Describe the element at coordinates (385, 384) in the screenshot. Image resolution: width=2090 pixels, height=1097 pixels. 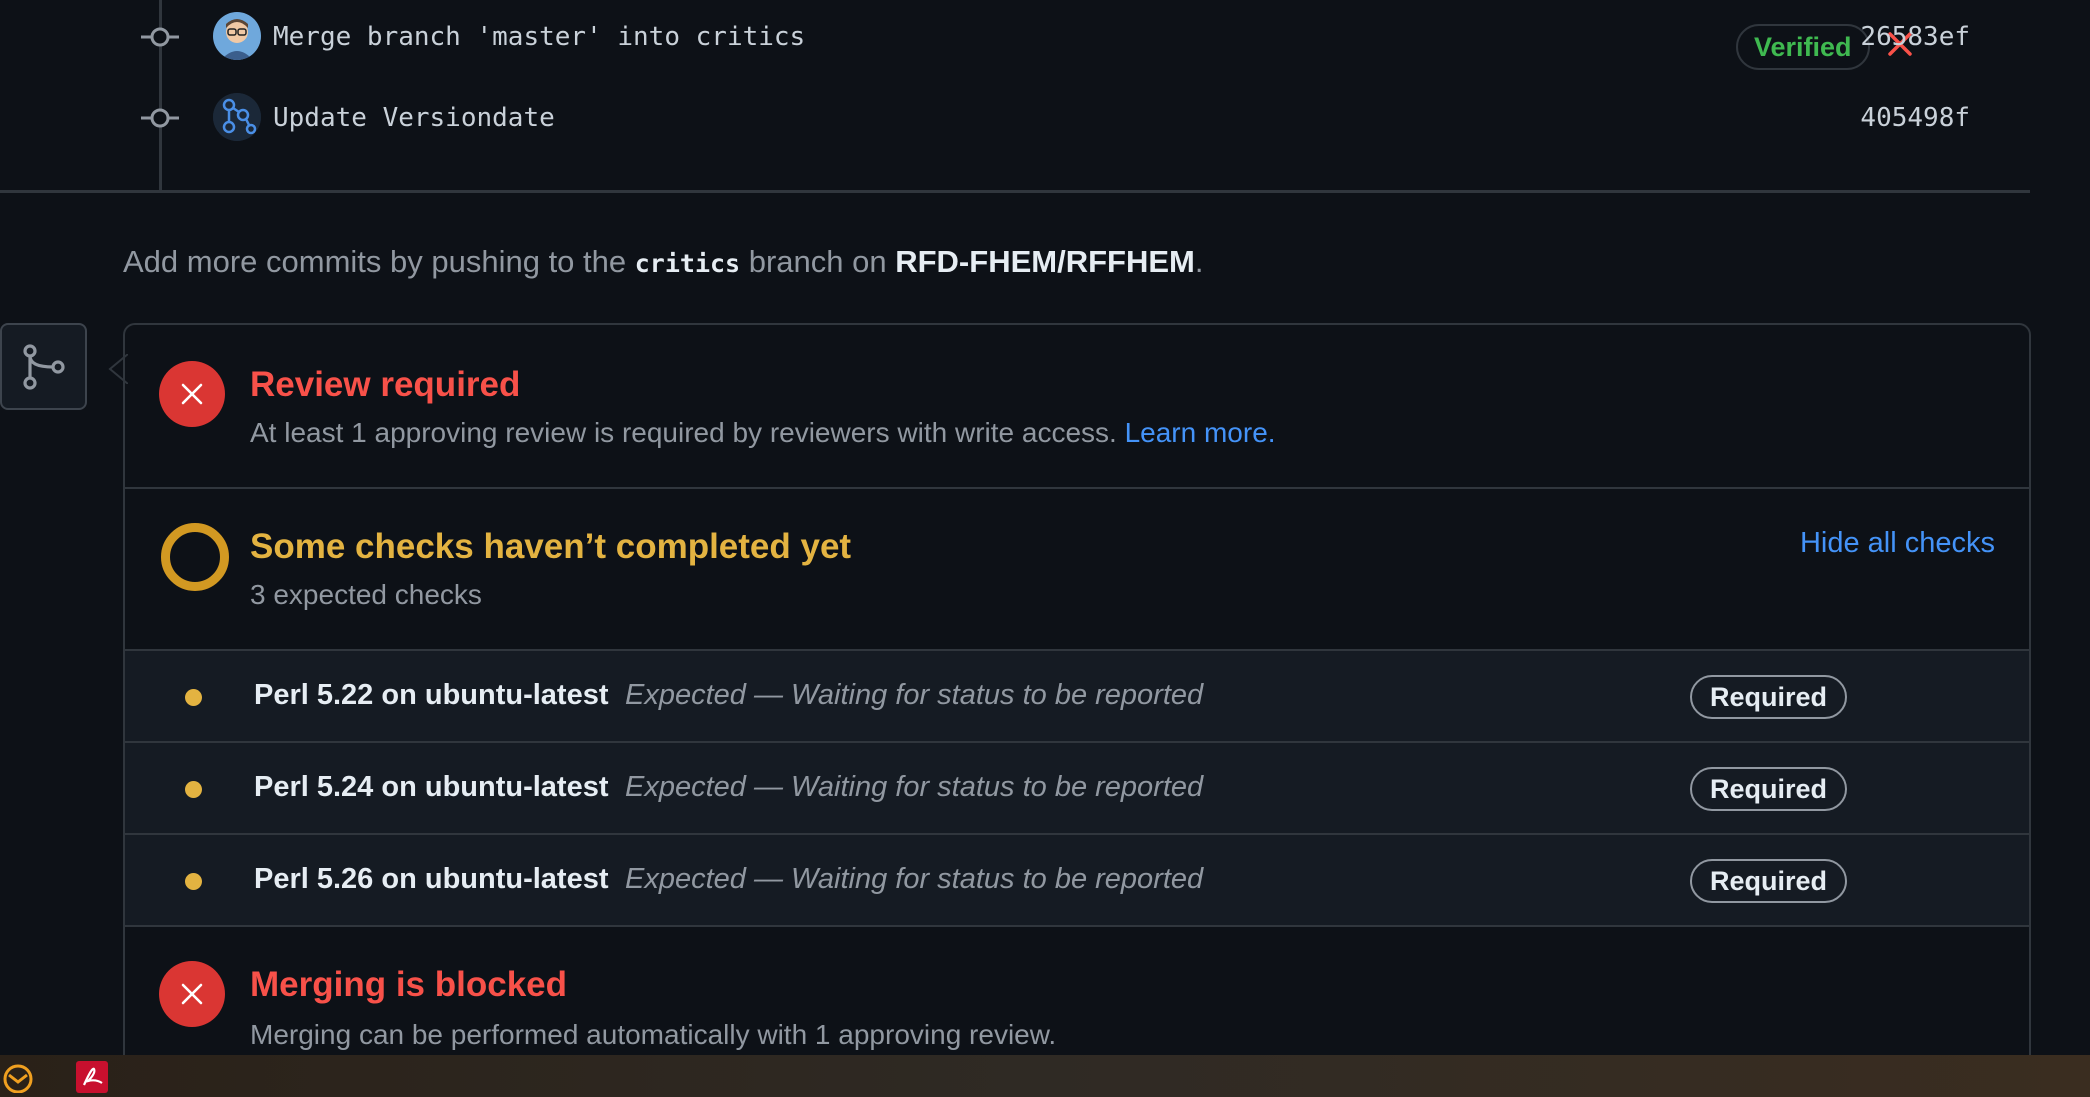
I see `review-title: Review required` at that location.